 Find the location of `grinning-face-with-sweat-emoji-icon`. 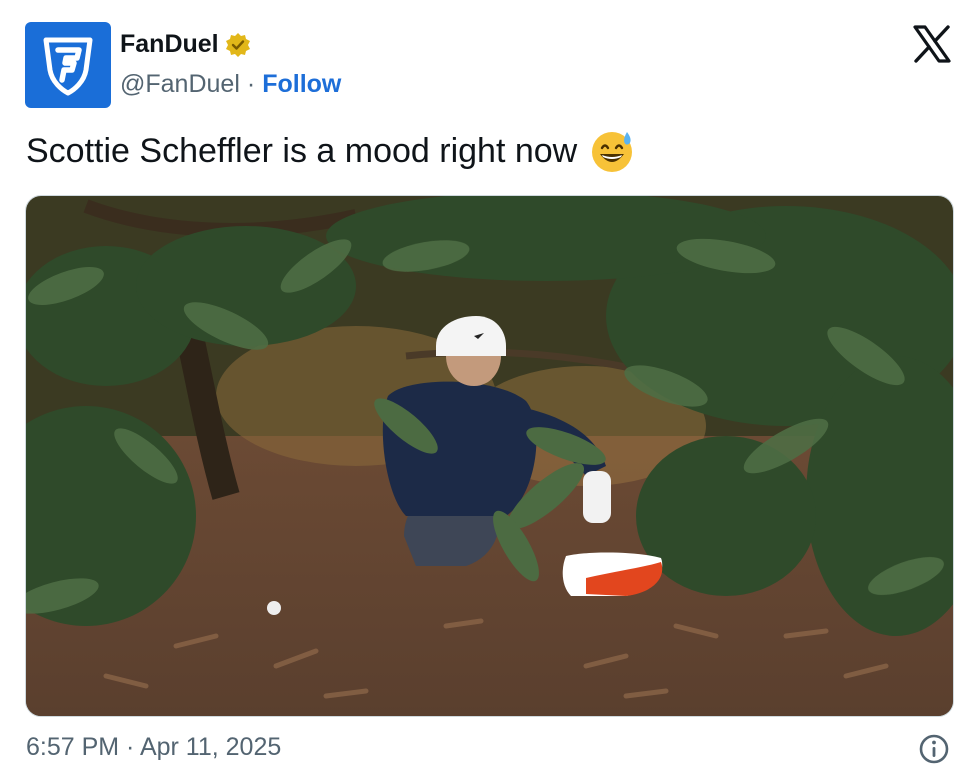

grinning-face-with-sweat-emoji-icon is located at coordinates (612, 152).